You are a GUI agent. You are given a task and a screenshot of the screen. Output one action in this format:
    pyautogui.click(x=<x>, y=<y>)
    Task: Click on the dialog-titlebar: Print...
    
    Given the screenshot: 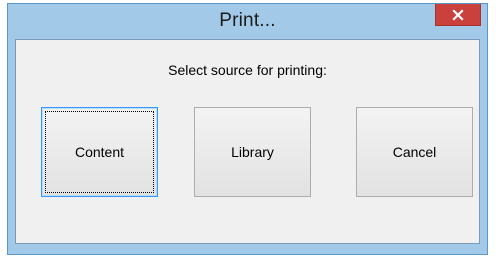 What is the action you would take?
    pyautogui.click(x=247, y=21)
    